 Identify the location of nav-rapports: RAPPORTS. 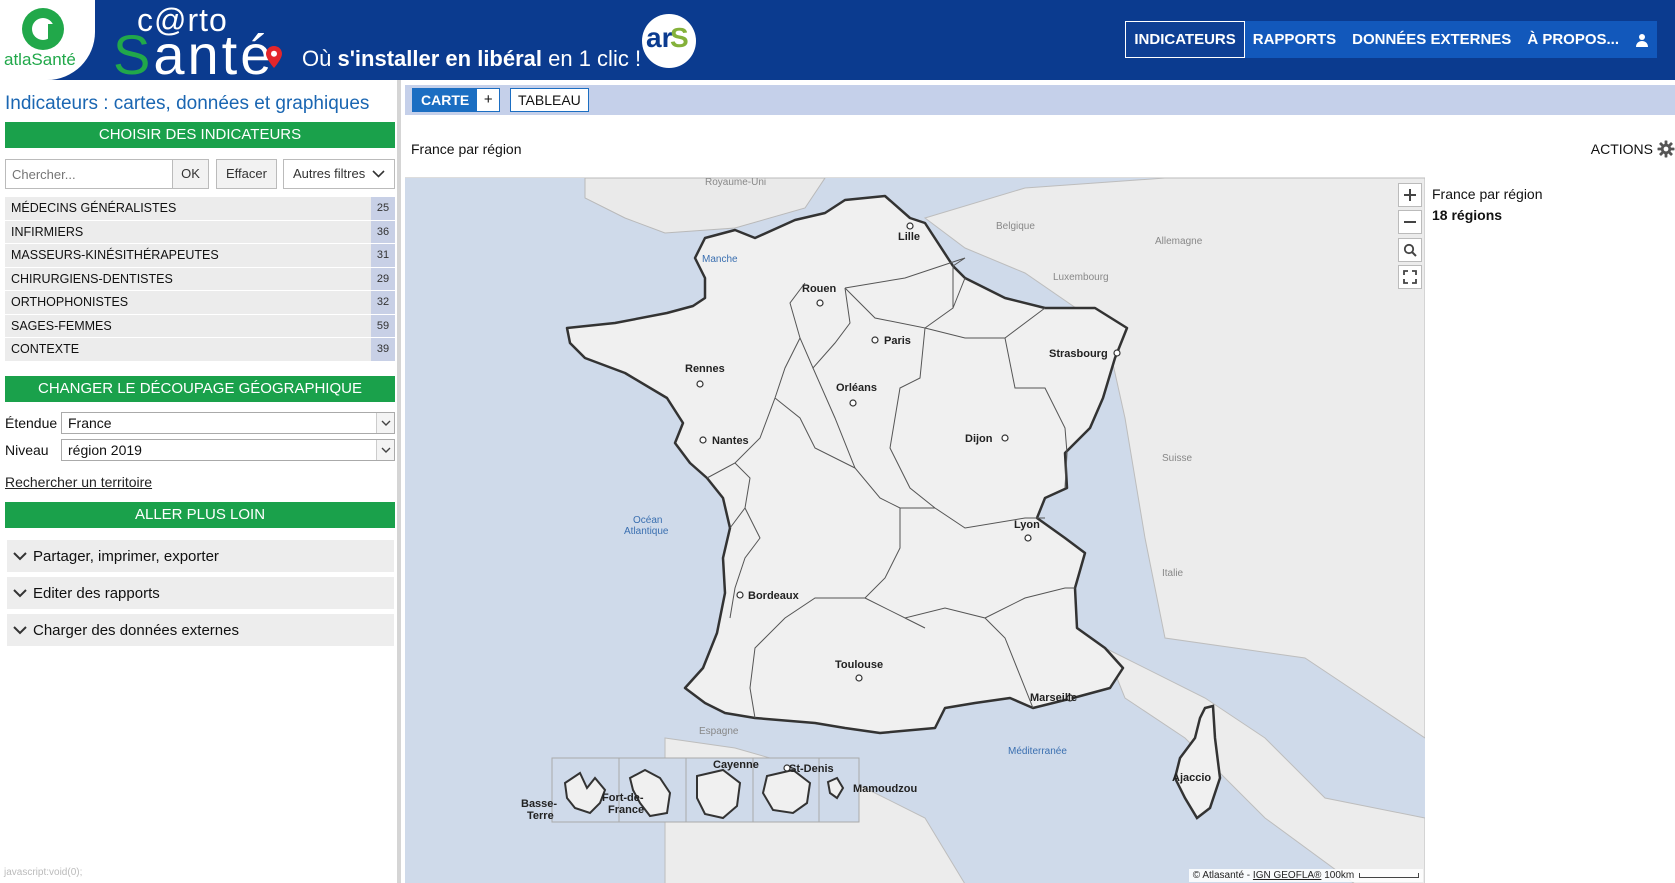
(1294, 39).